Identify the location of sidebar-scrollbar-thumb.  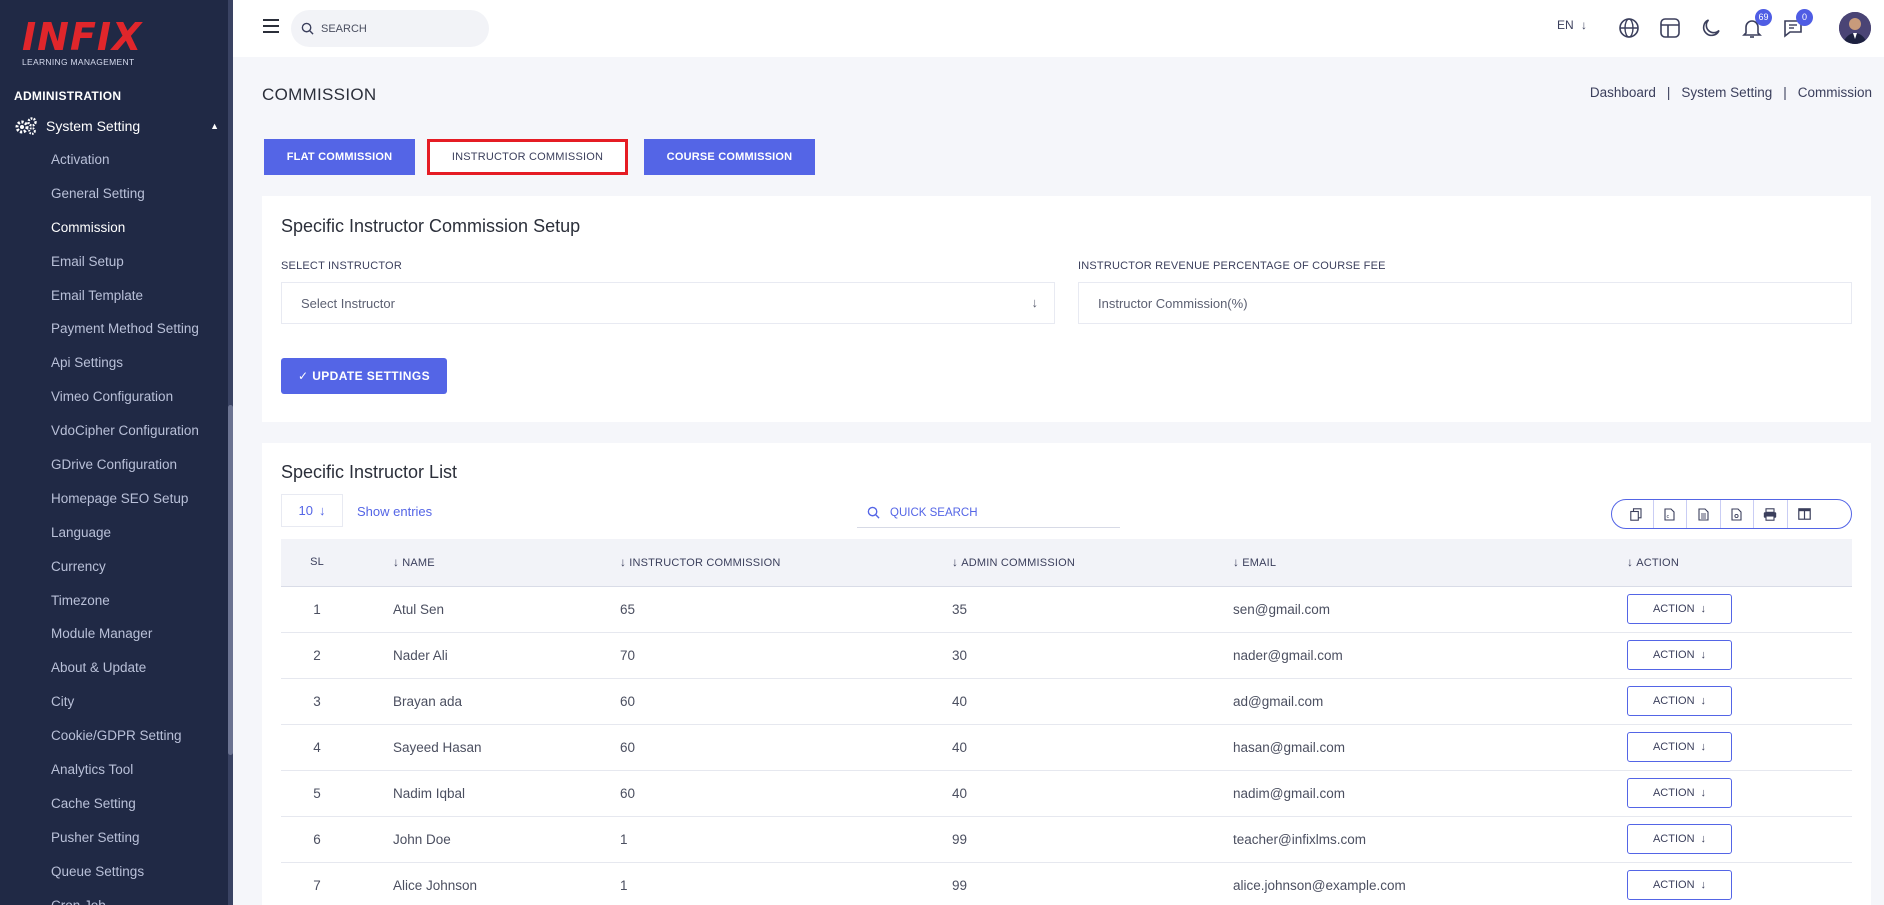
(230, 580).